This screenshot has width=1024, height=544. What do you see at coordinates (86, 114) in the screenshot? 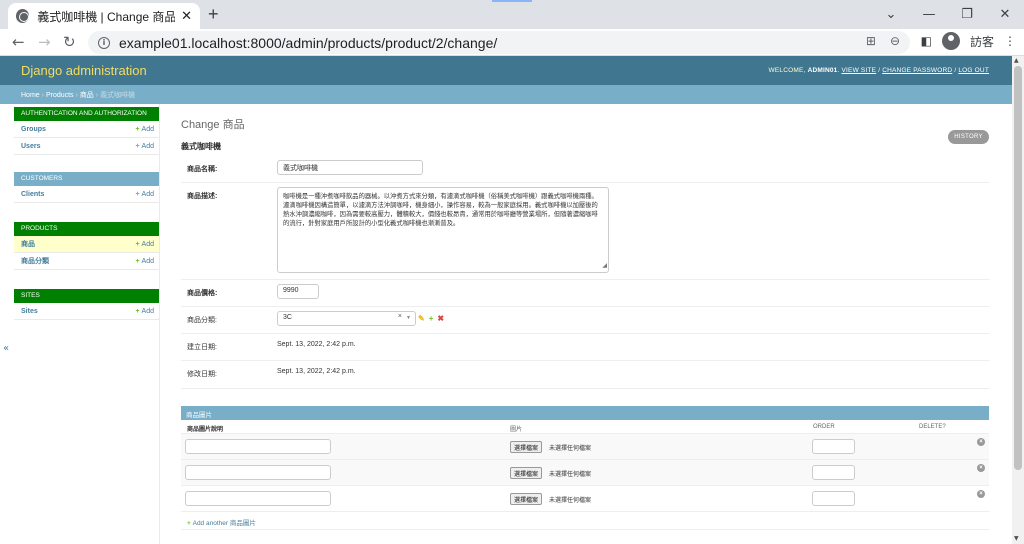
I see `module-caption: AUTHENTICATION AND AUTHORIZATION` at bounding box center [86, 114].